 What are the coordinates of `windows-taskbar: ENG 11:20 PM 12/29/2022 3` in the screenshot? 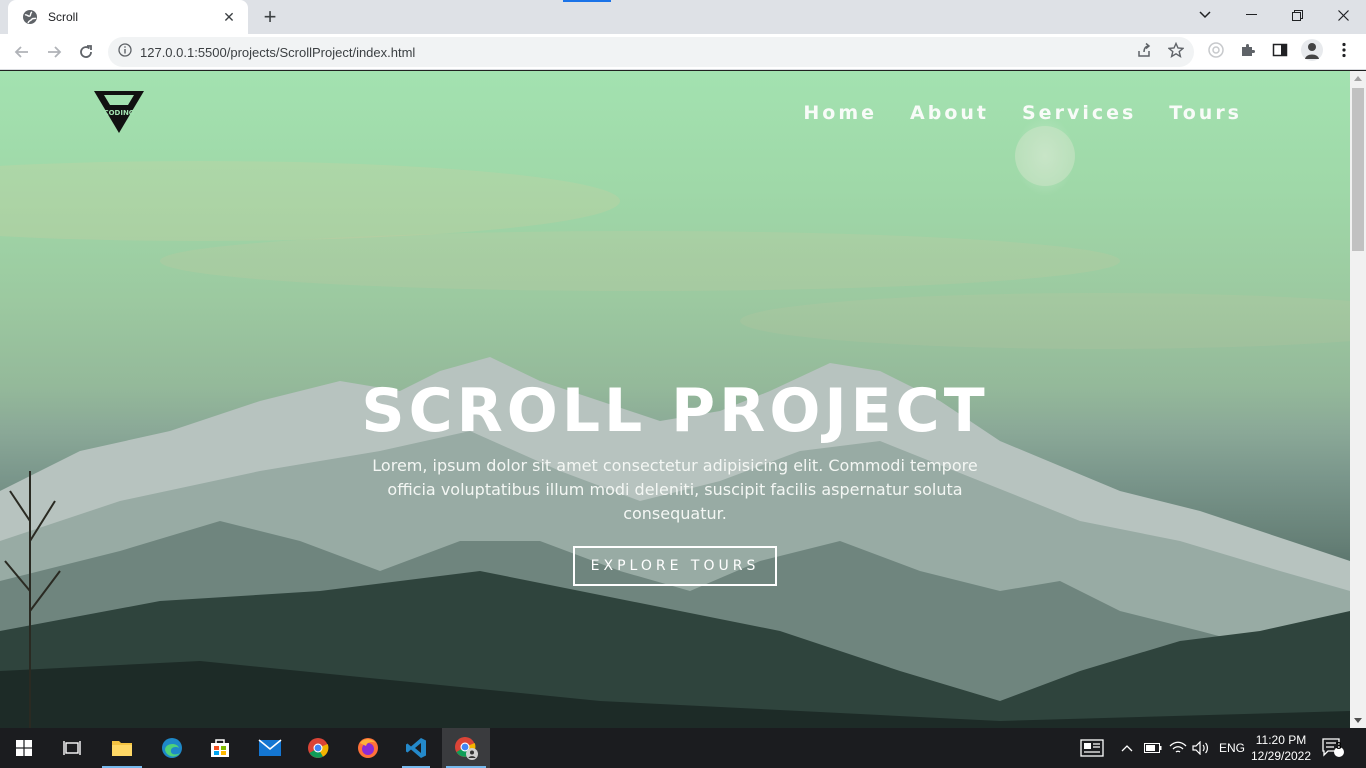 It's located at (683, 748).